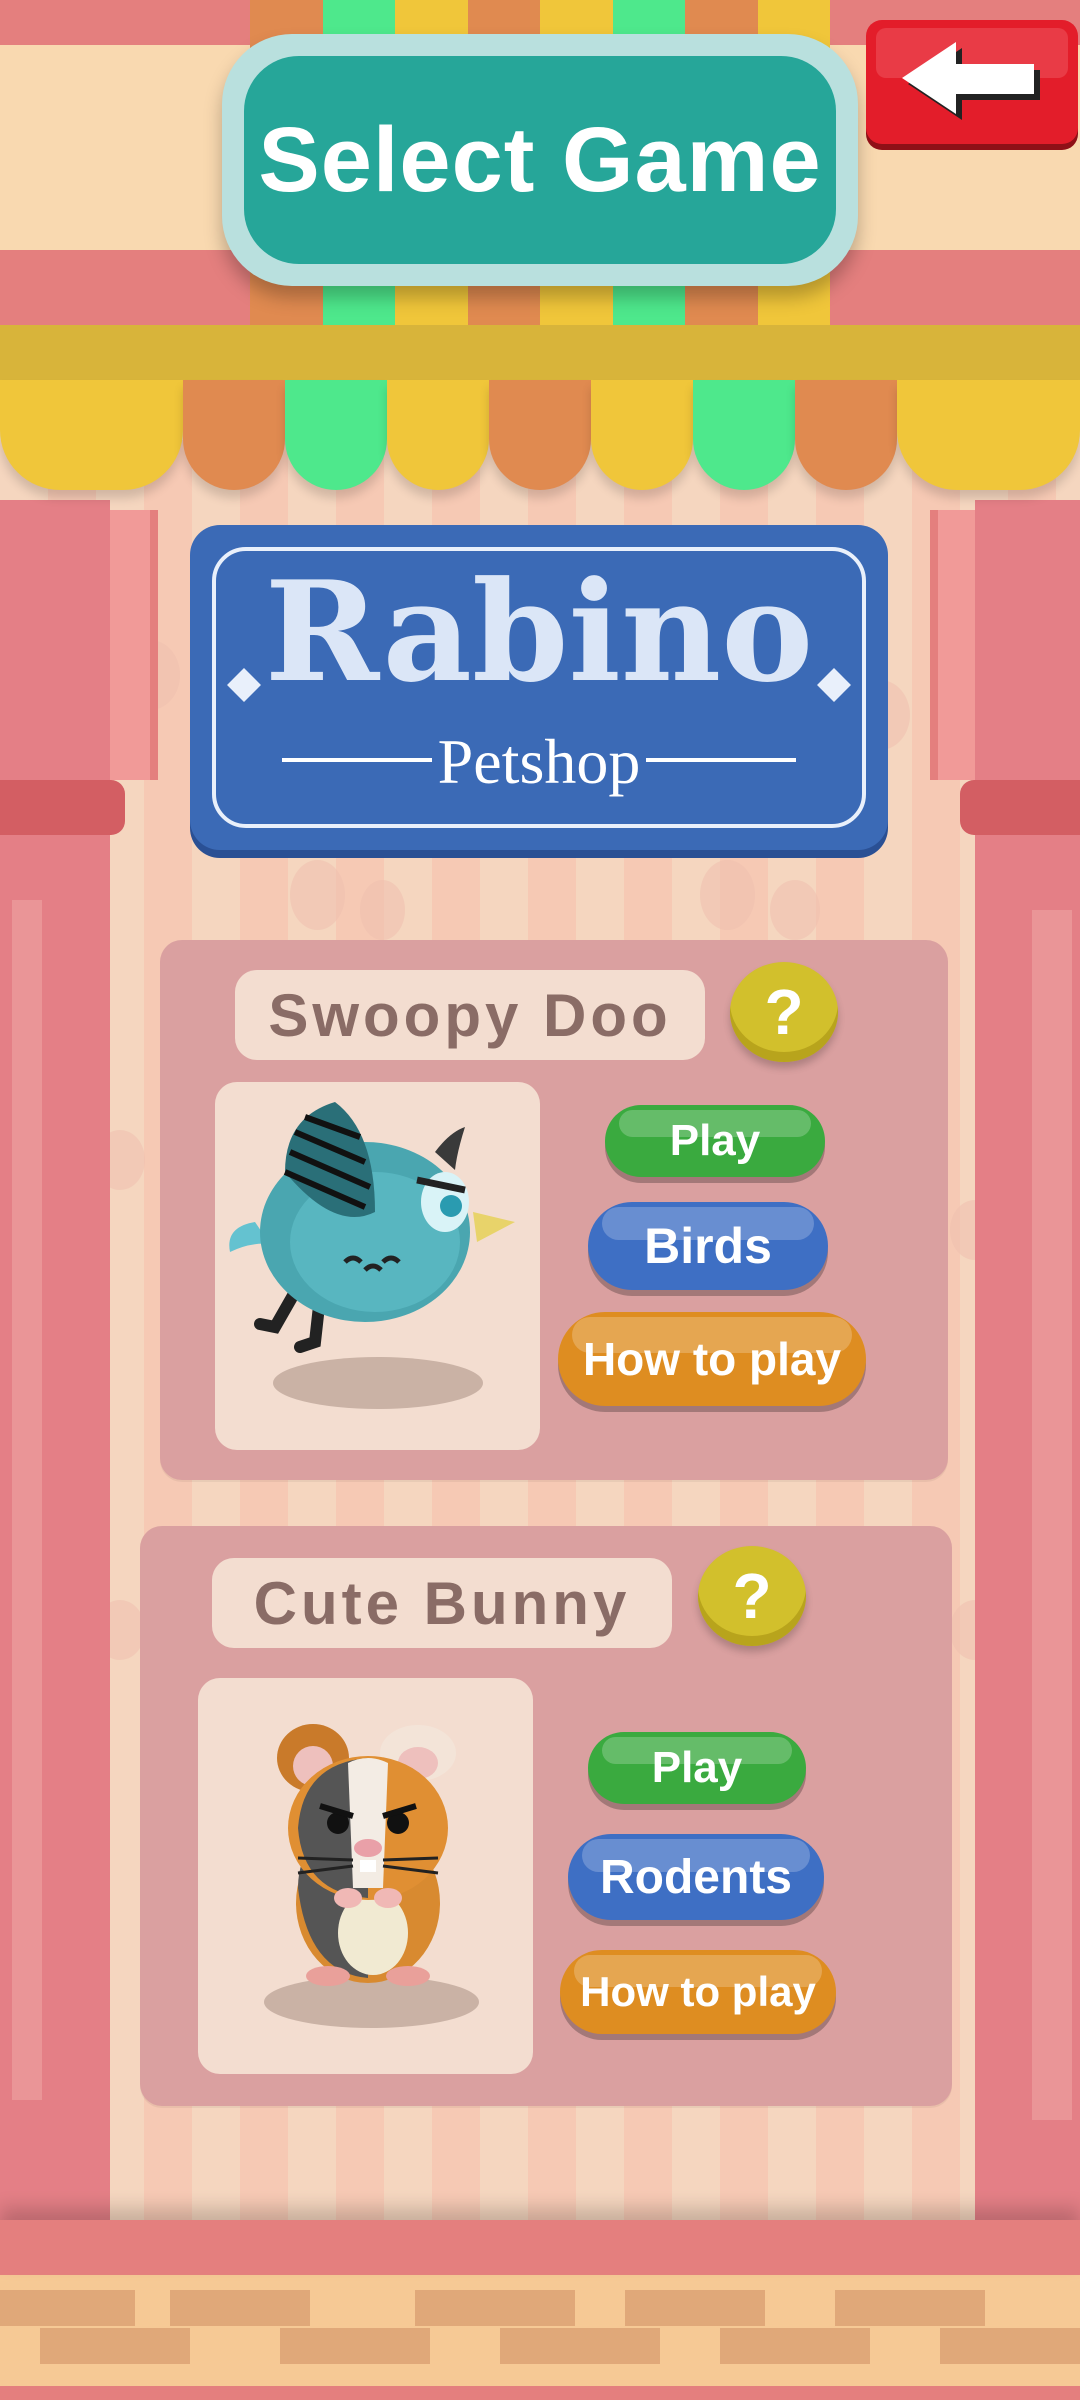 The image size is (1080, 2400). What do you see at coordinates (62, 807) in the screenshot?
I see `left-ledge` at bounding box center [62, 807].